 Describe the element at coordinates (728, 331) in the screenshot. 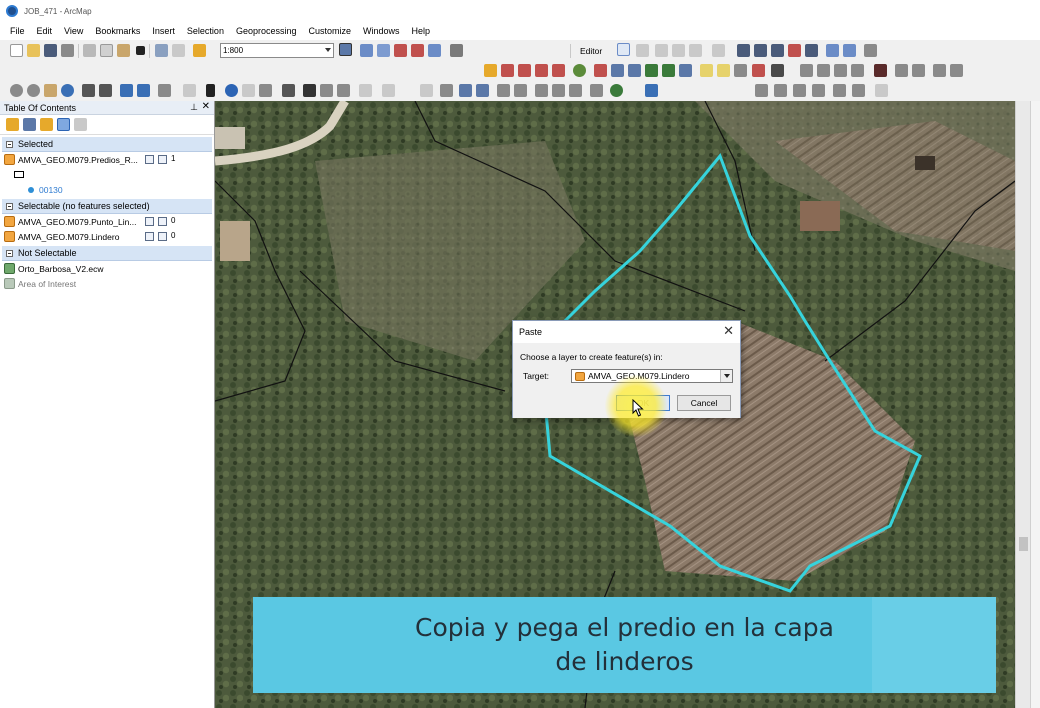

I see `dialog-close-icon: ✕` at that location.